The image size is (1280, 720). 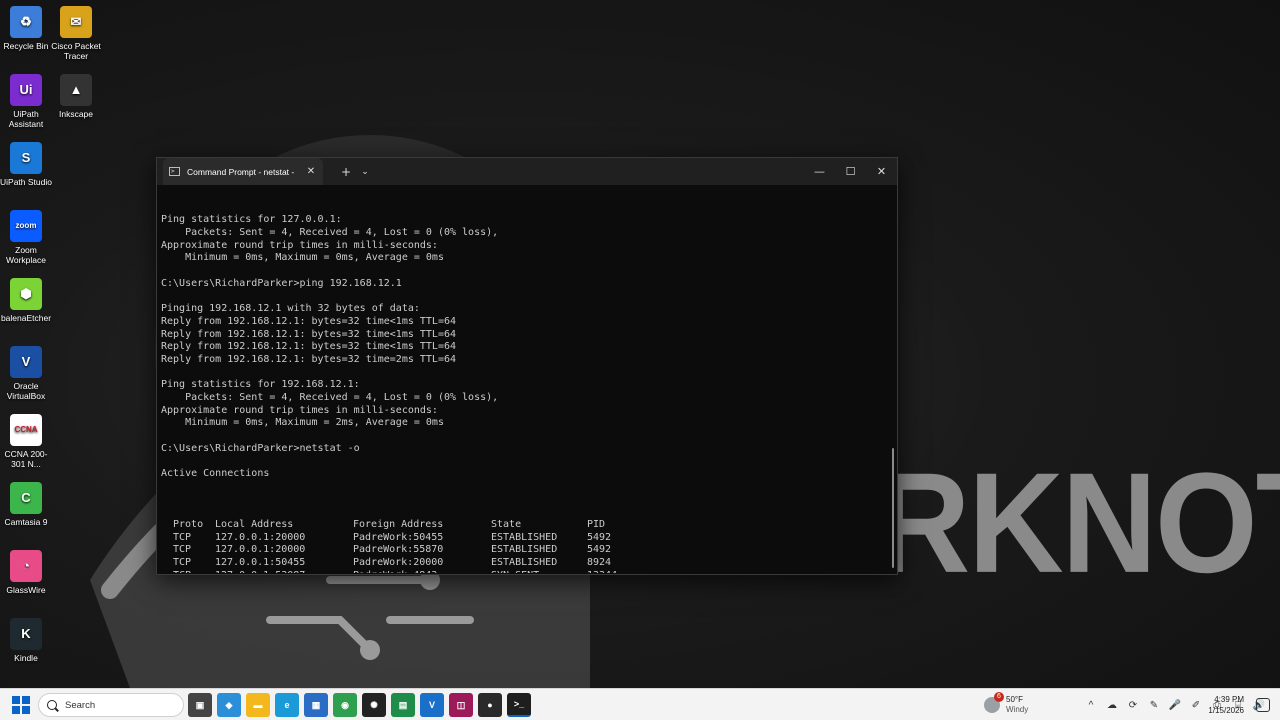 What do you see at coordinates (251, 220) in the screenshot?
I see `terminal-line: Ping statistics for 127.0.0.1:` at bounding box center [251, 220].